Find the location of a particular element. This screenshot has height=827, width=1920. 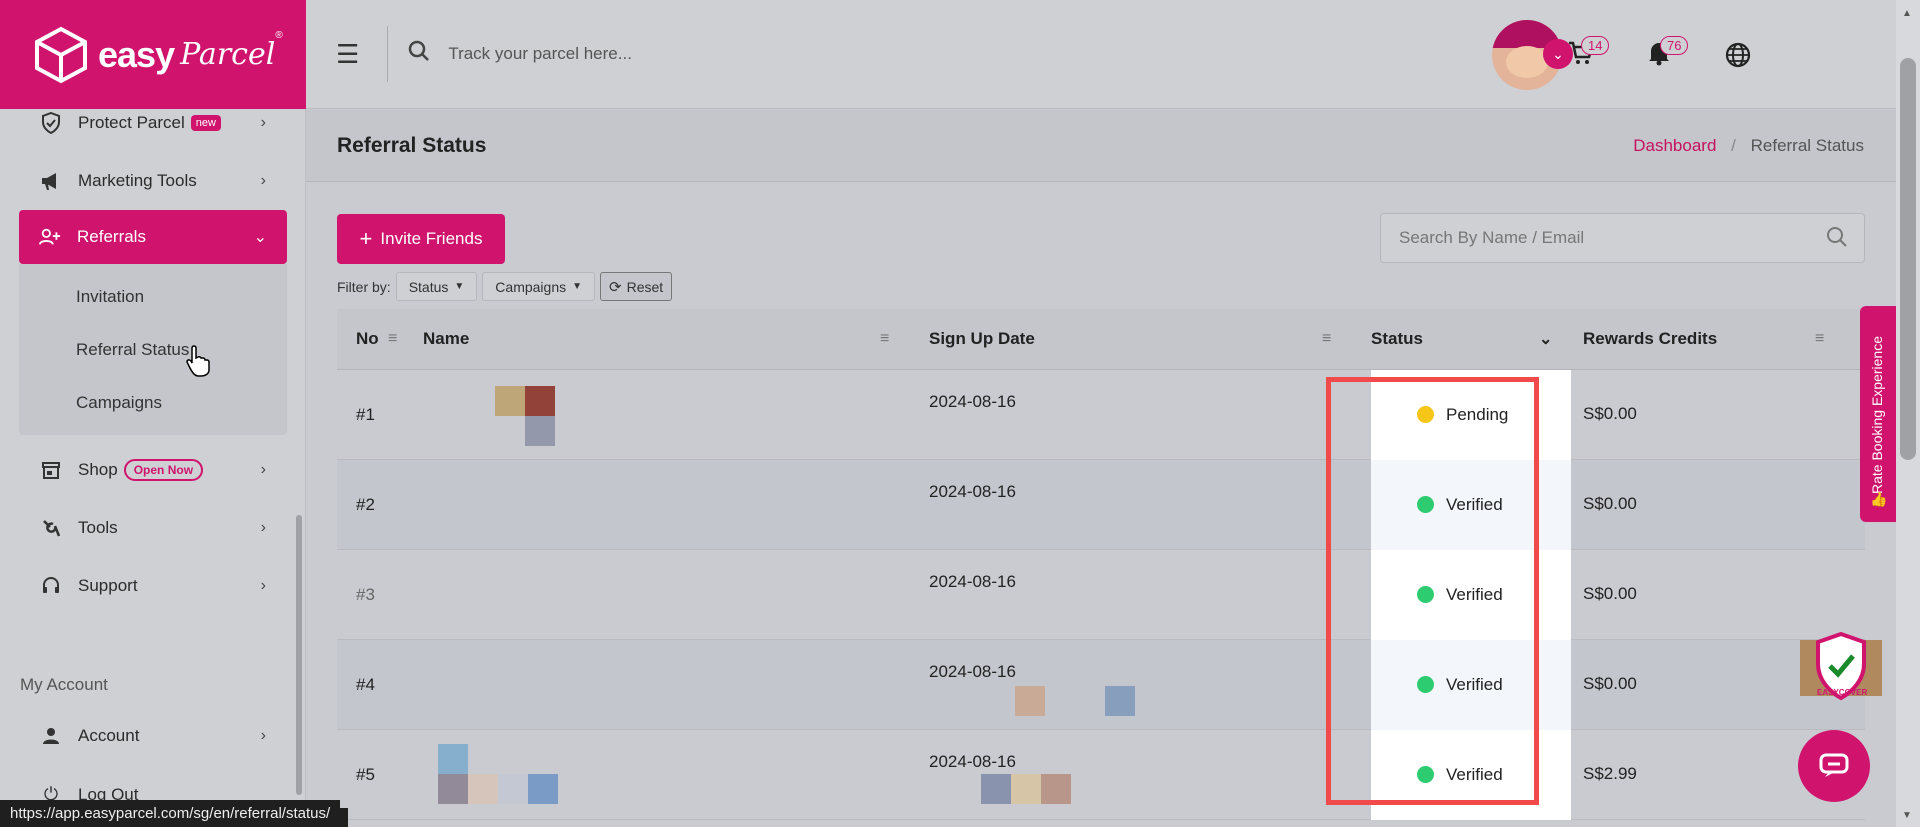

rate-booking-experience-tab: Rate Booking Experience 👍 is located at coordinates (1878, 414).